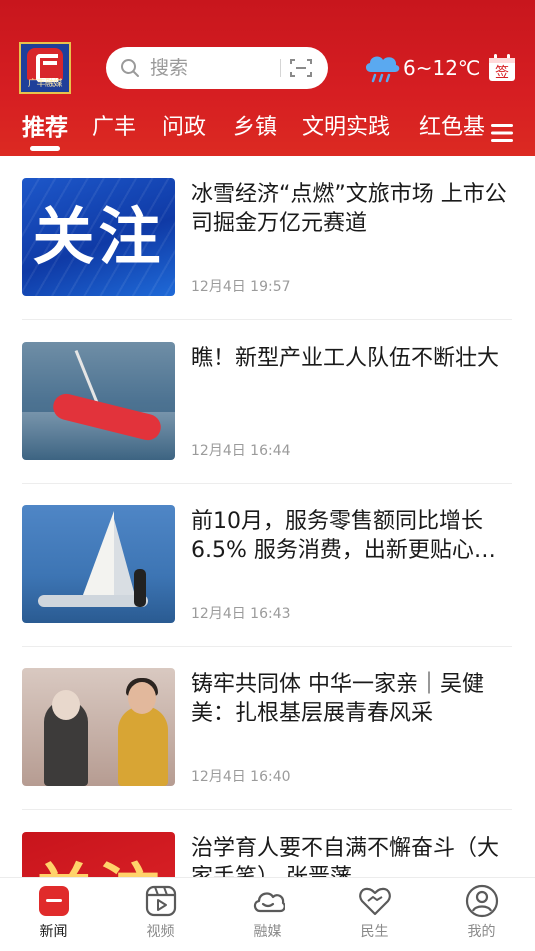 Image resolution: width=535 pixels, height=951 pixels. I want to click on news-title: 冰雪经济“点燃”文旅市场 上市公司掘金万亿元赛道, so click(349, 209).